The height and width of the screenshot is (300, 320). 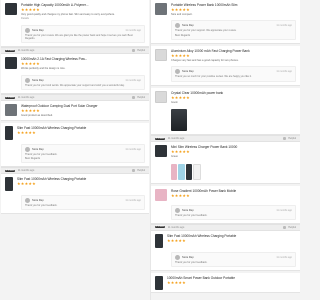 What do you see at coordinates (175, 102) in the screenshot?
I see `review-text: Good.` at bounding box center [175, 102].